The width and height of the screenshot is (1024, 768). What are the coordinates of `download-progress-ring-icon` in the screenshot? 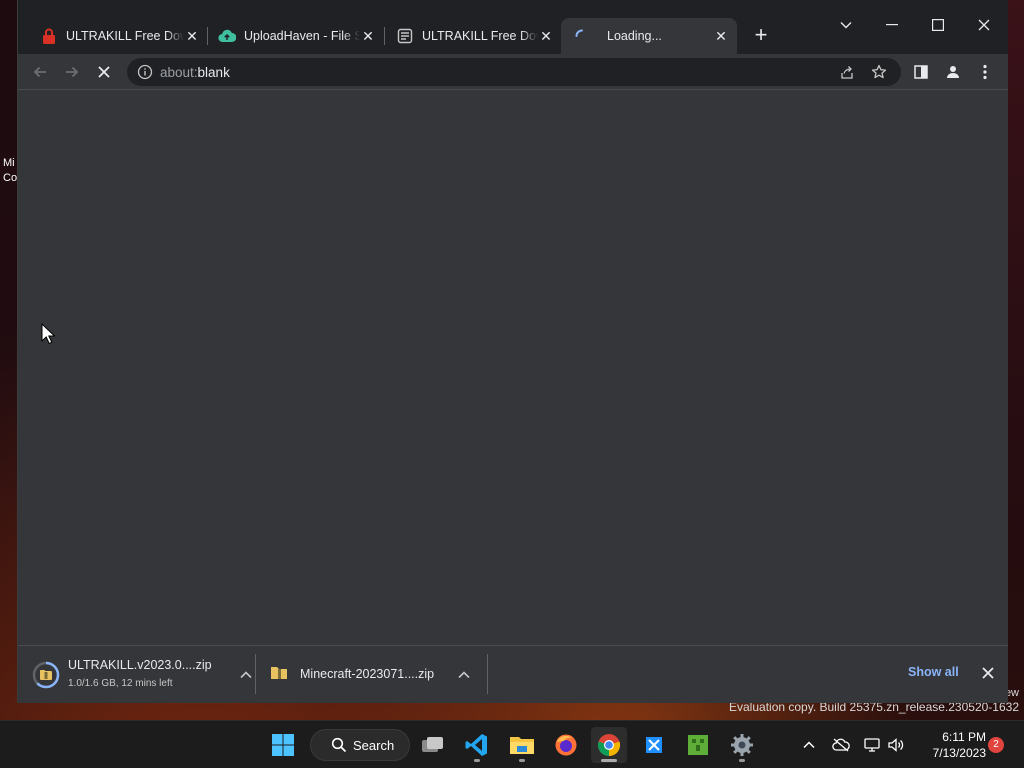 It's located at (46, 675).